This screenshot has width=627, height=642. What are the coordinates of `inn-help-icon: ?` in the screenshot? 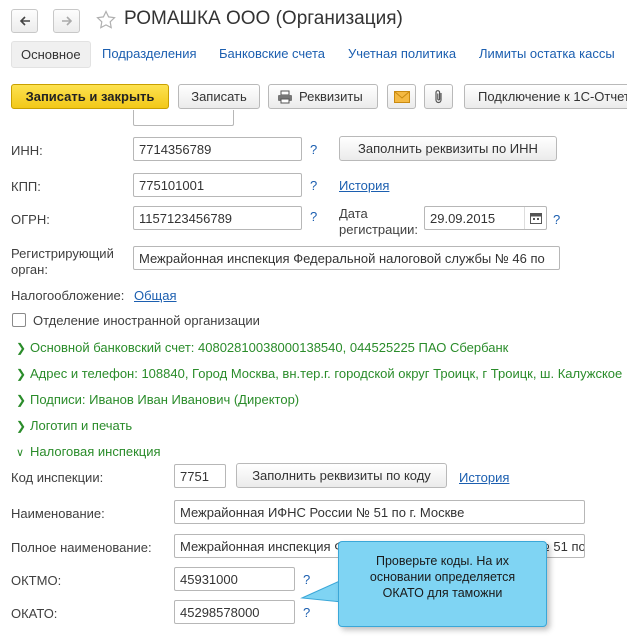 It's located at (313, 149).